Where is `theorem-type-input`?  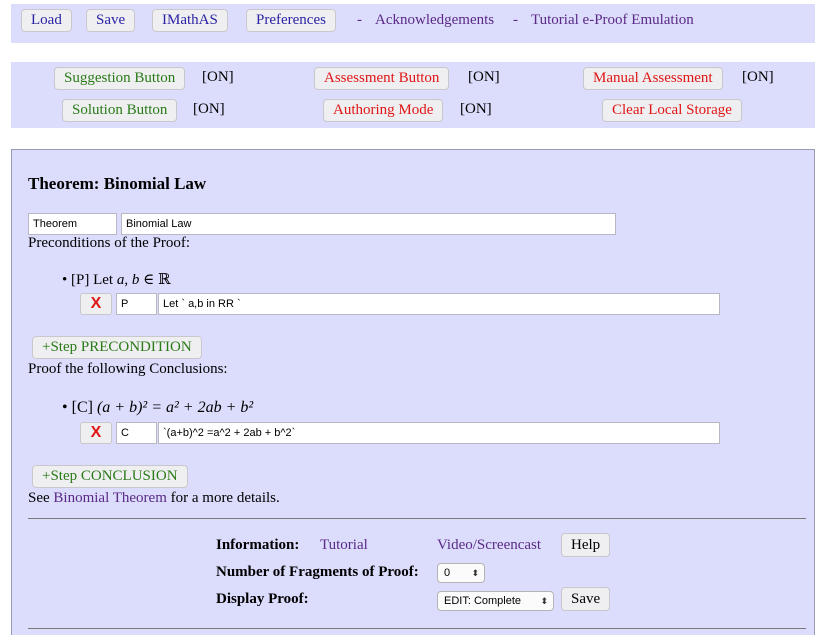 theorem-type-input is located at coordinates (72, 224).